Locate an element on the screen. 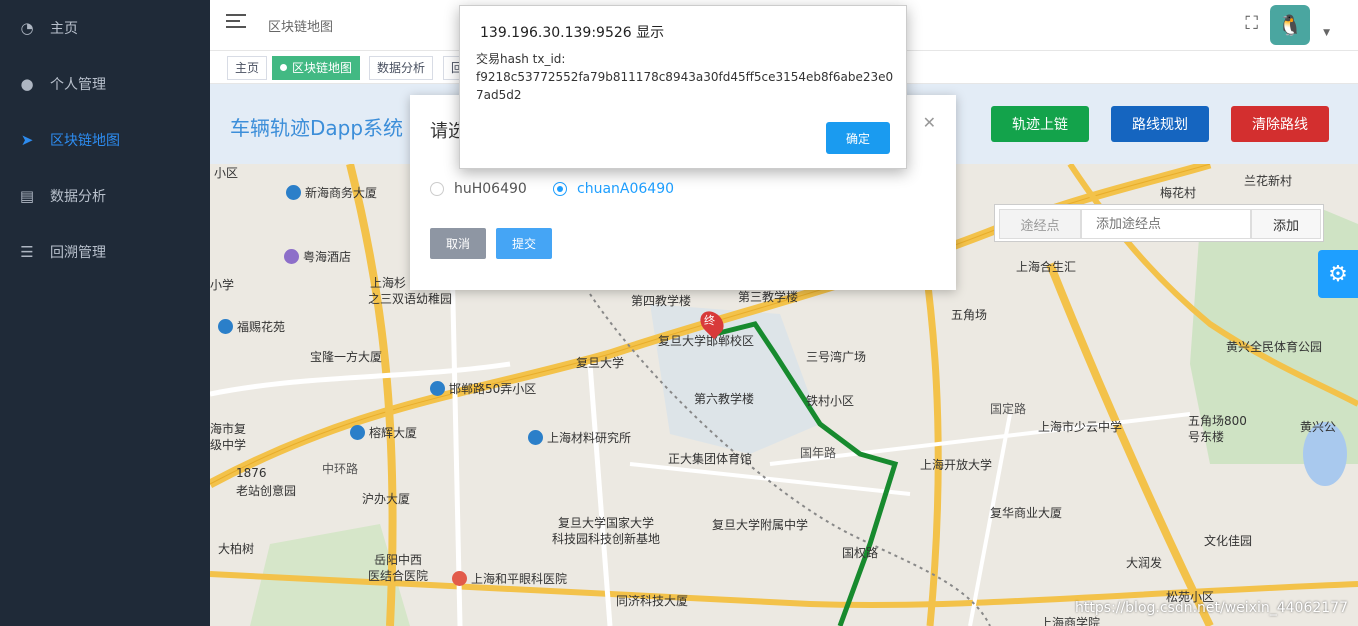  sidebar-item-data-analysis: ▤ 数据分析 is located at coordinates (105, 196).